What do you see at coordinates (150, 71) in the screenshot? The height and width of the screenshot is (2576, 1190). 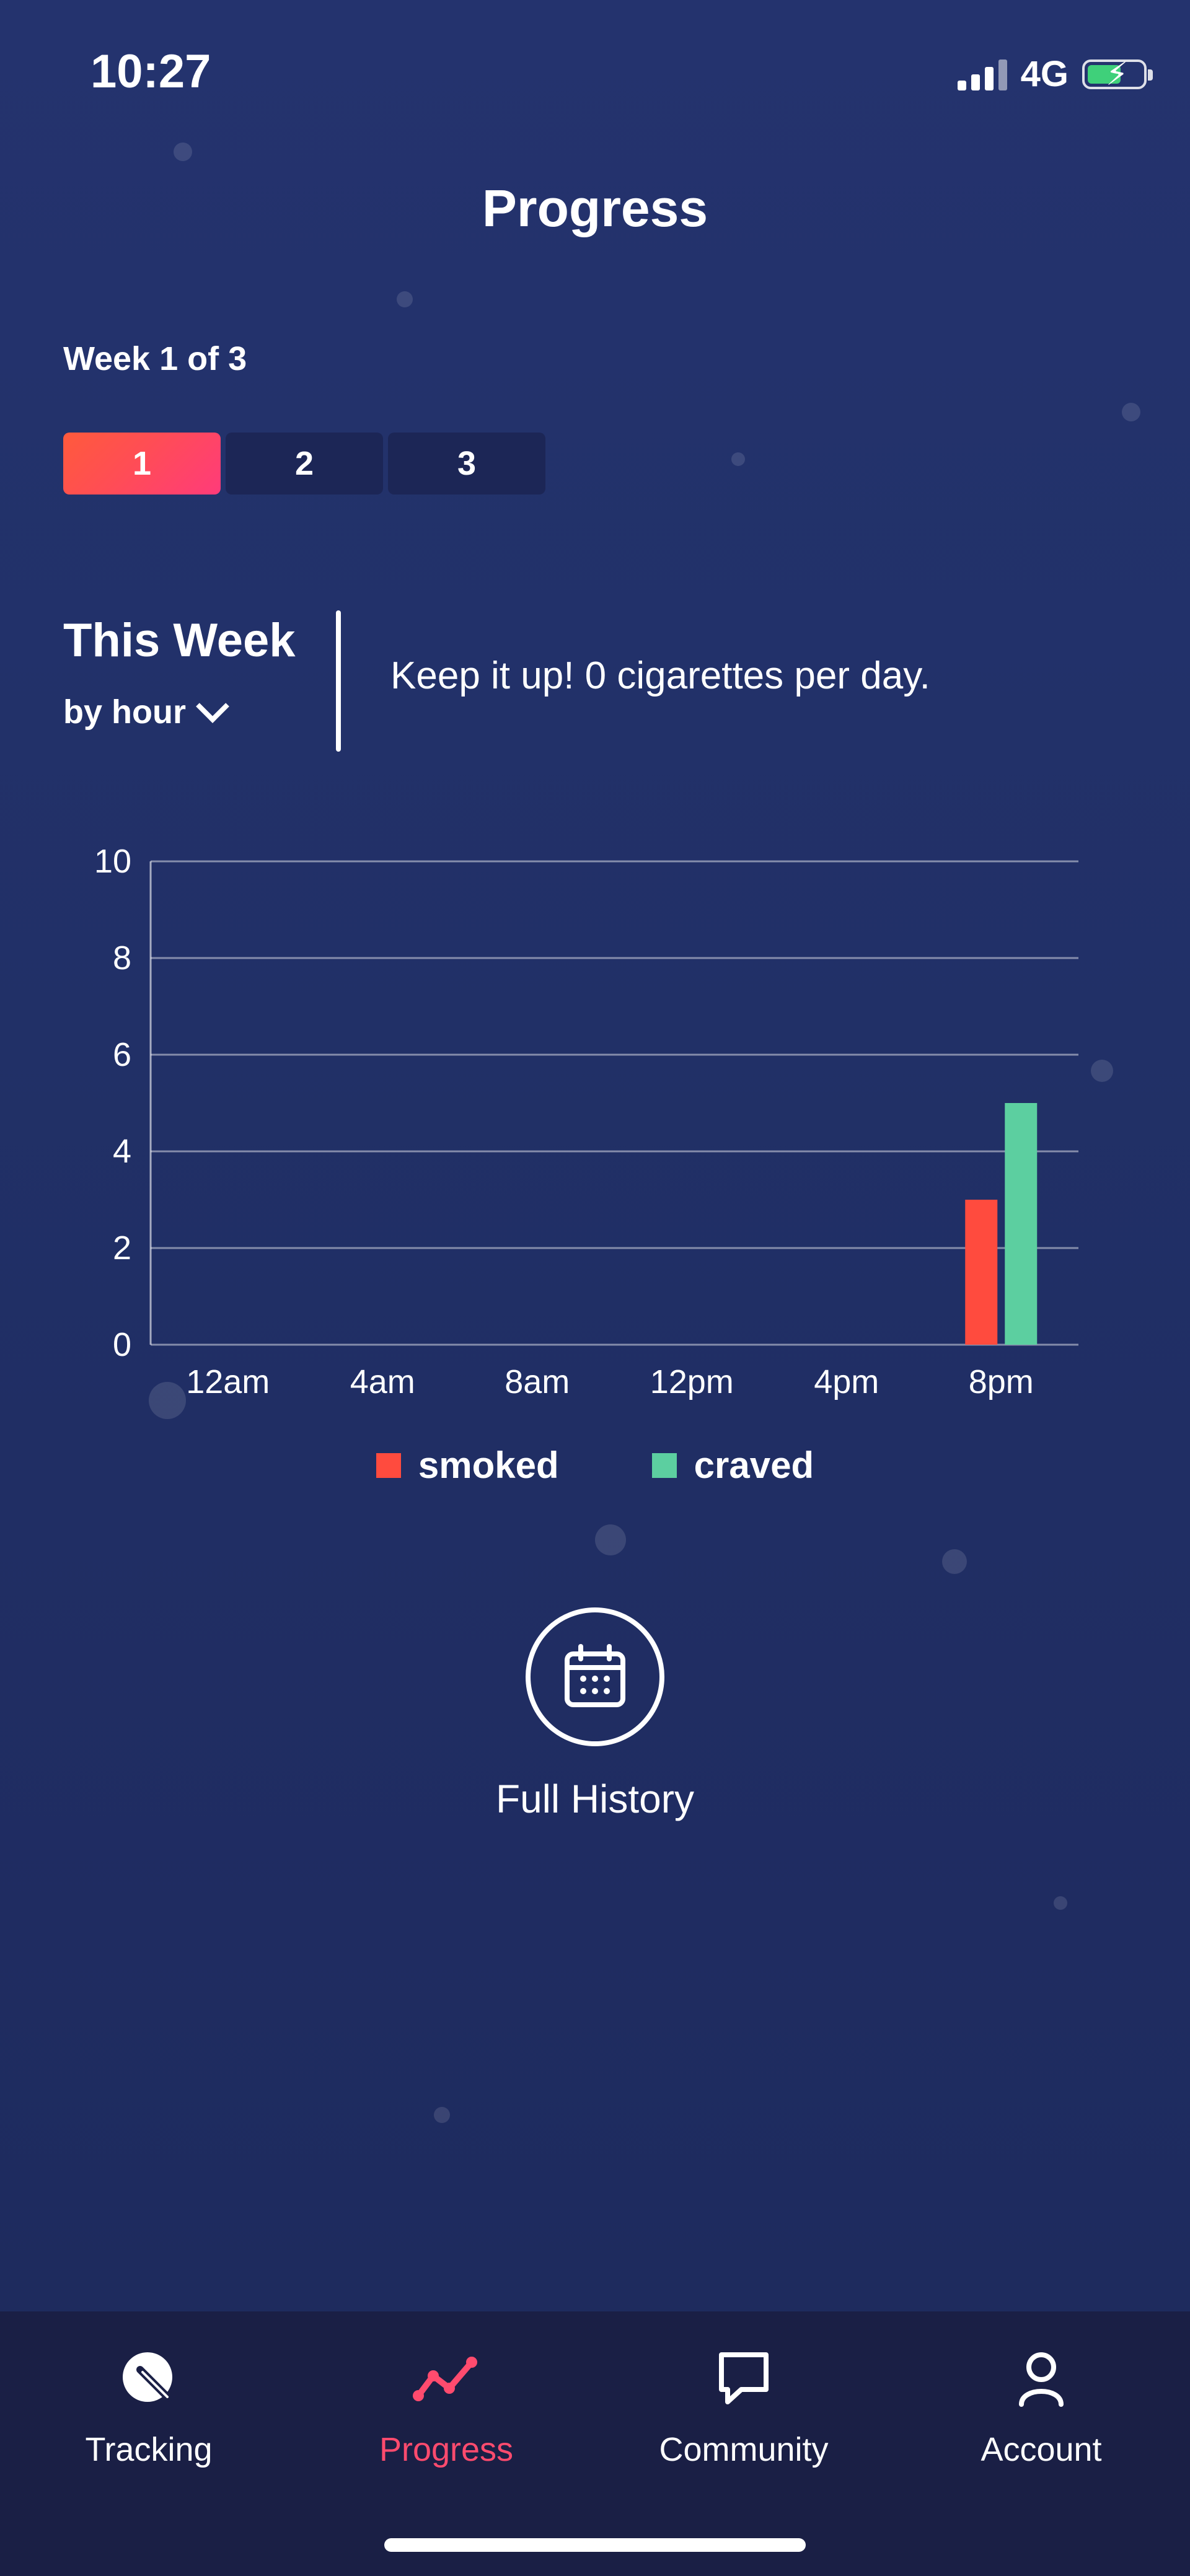 I see `status-time: 10:27` at bounding box center [150, 71].